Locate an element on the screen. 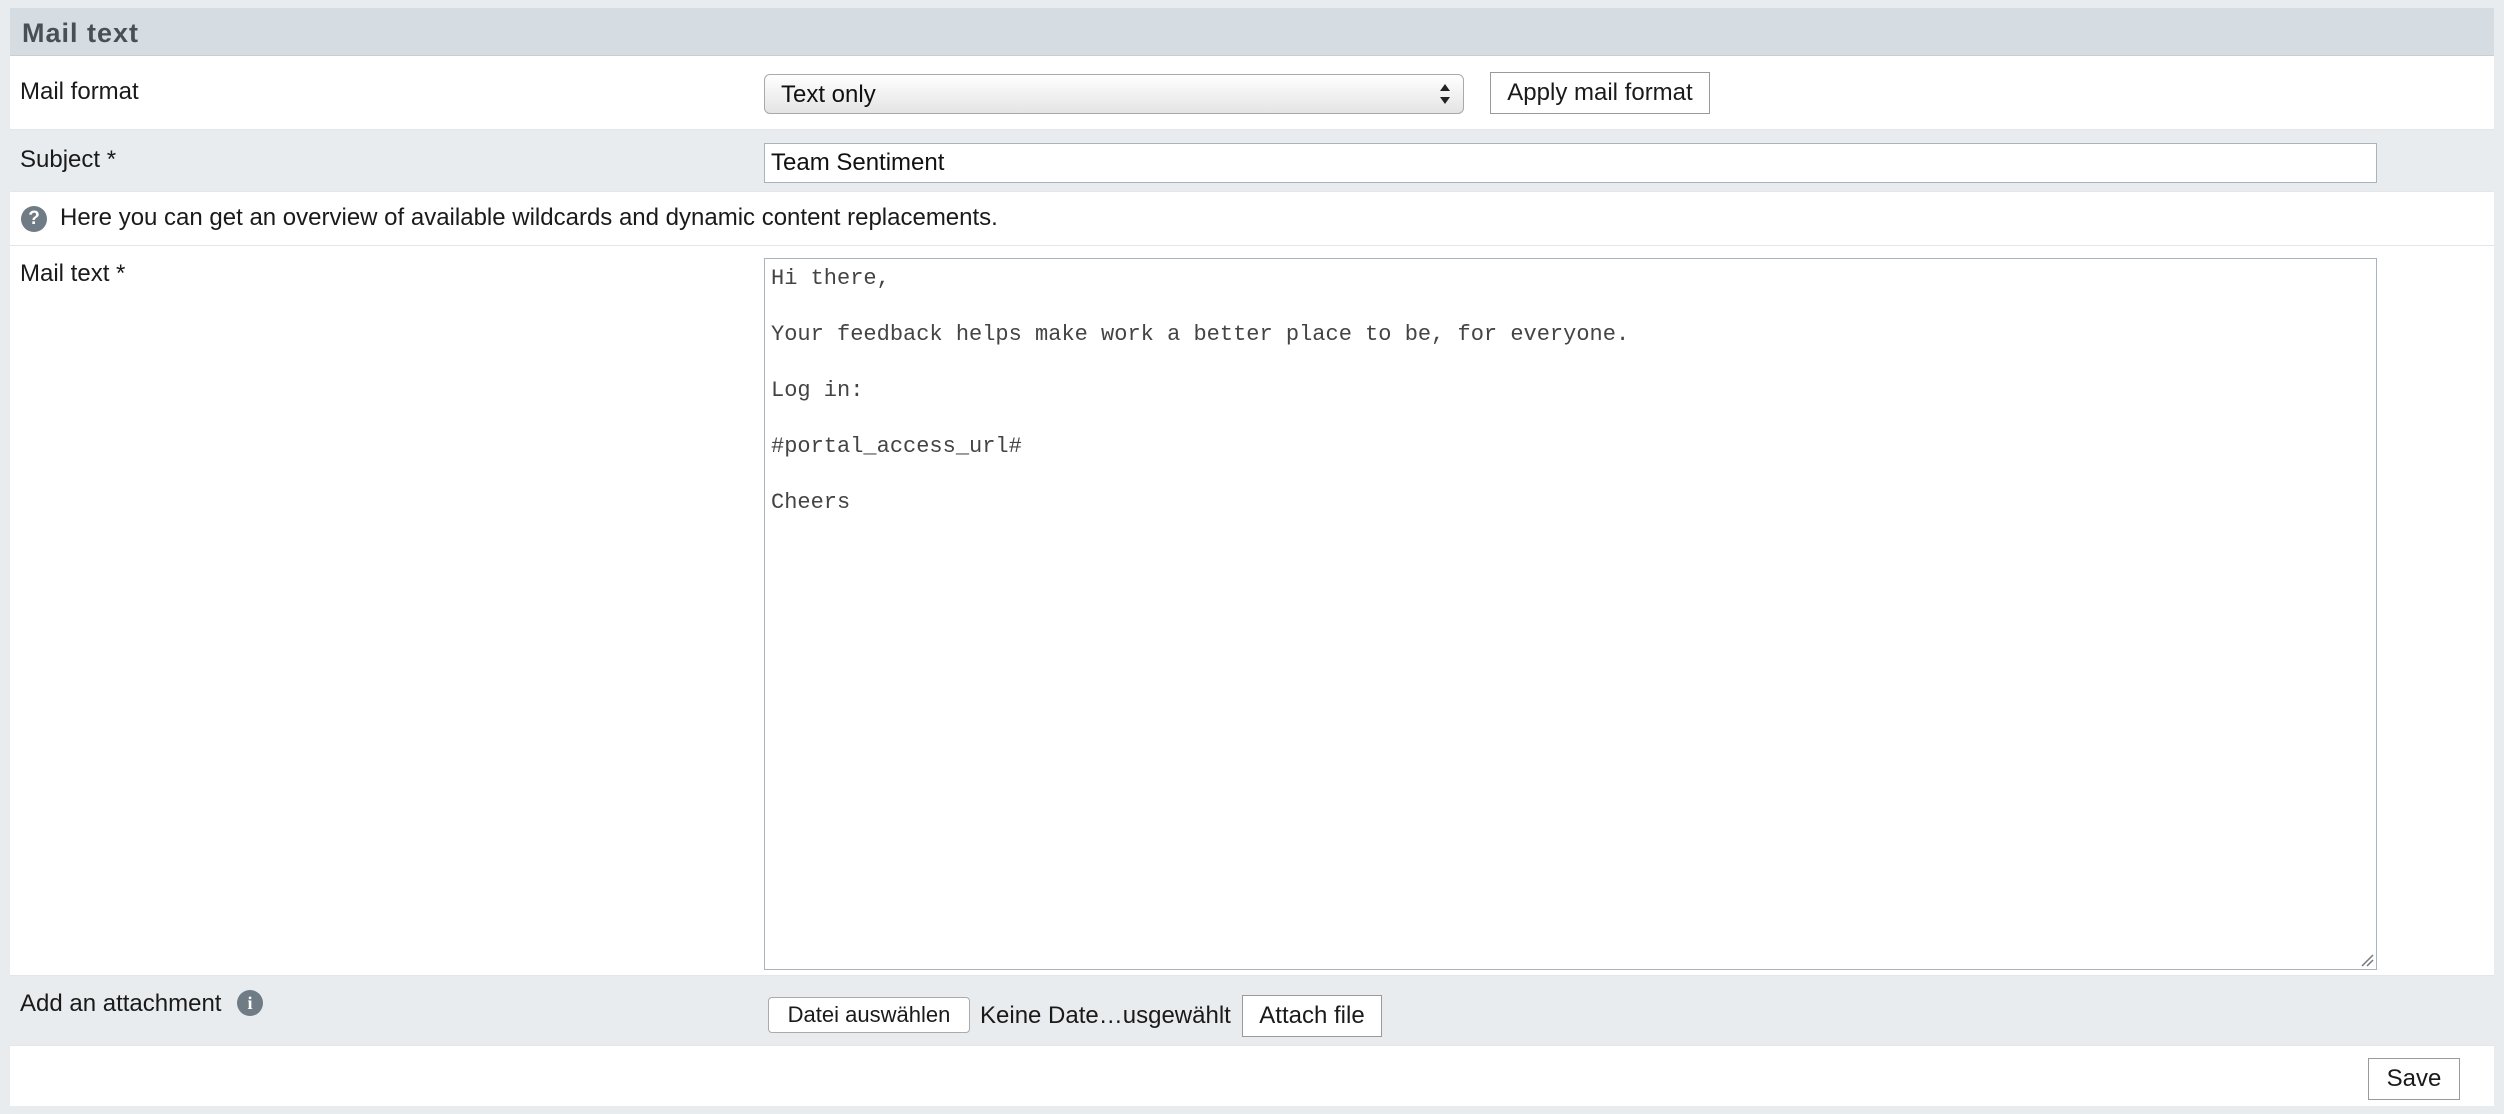 The width and height of the screenshot is (2504, 1114). attachment-label: Add an attachment is located at coordinates (121, 1003).